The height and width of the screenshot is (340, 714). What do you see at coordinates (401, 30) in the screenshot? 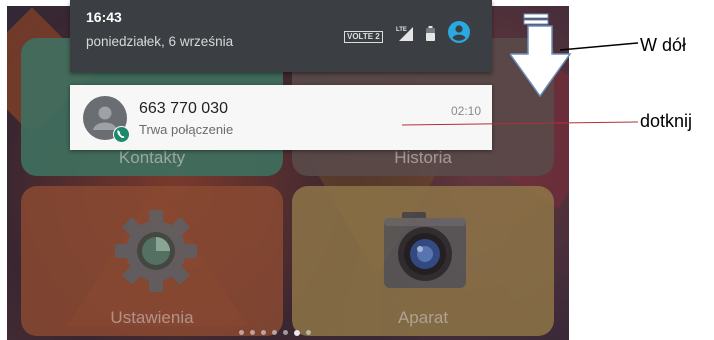
I see `svg-text: LTE` at bounding box center [401, 30].